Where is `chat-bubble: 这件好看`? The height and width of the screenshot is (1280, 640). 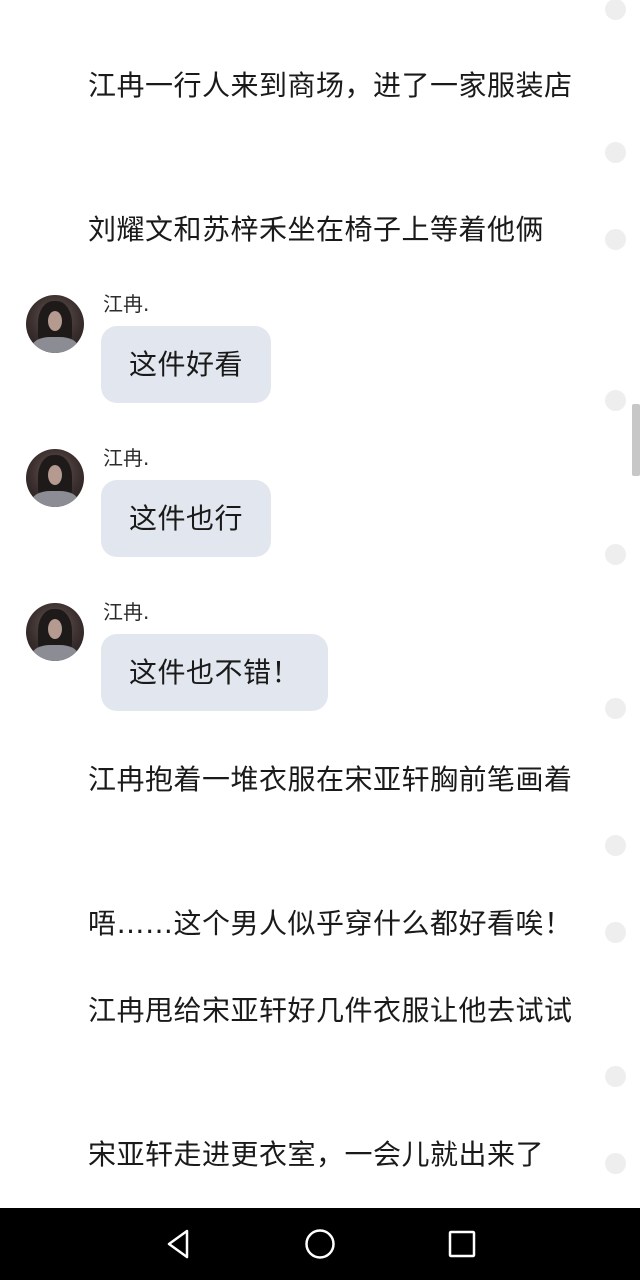
chat-bubble: 这件好看 is located at coordinates (186, 364).